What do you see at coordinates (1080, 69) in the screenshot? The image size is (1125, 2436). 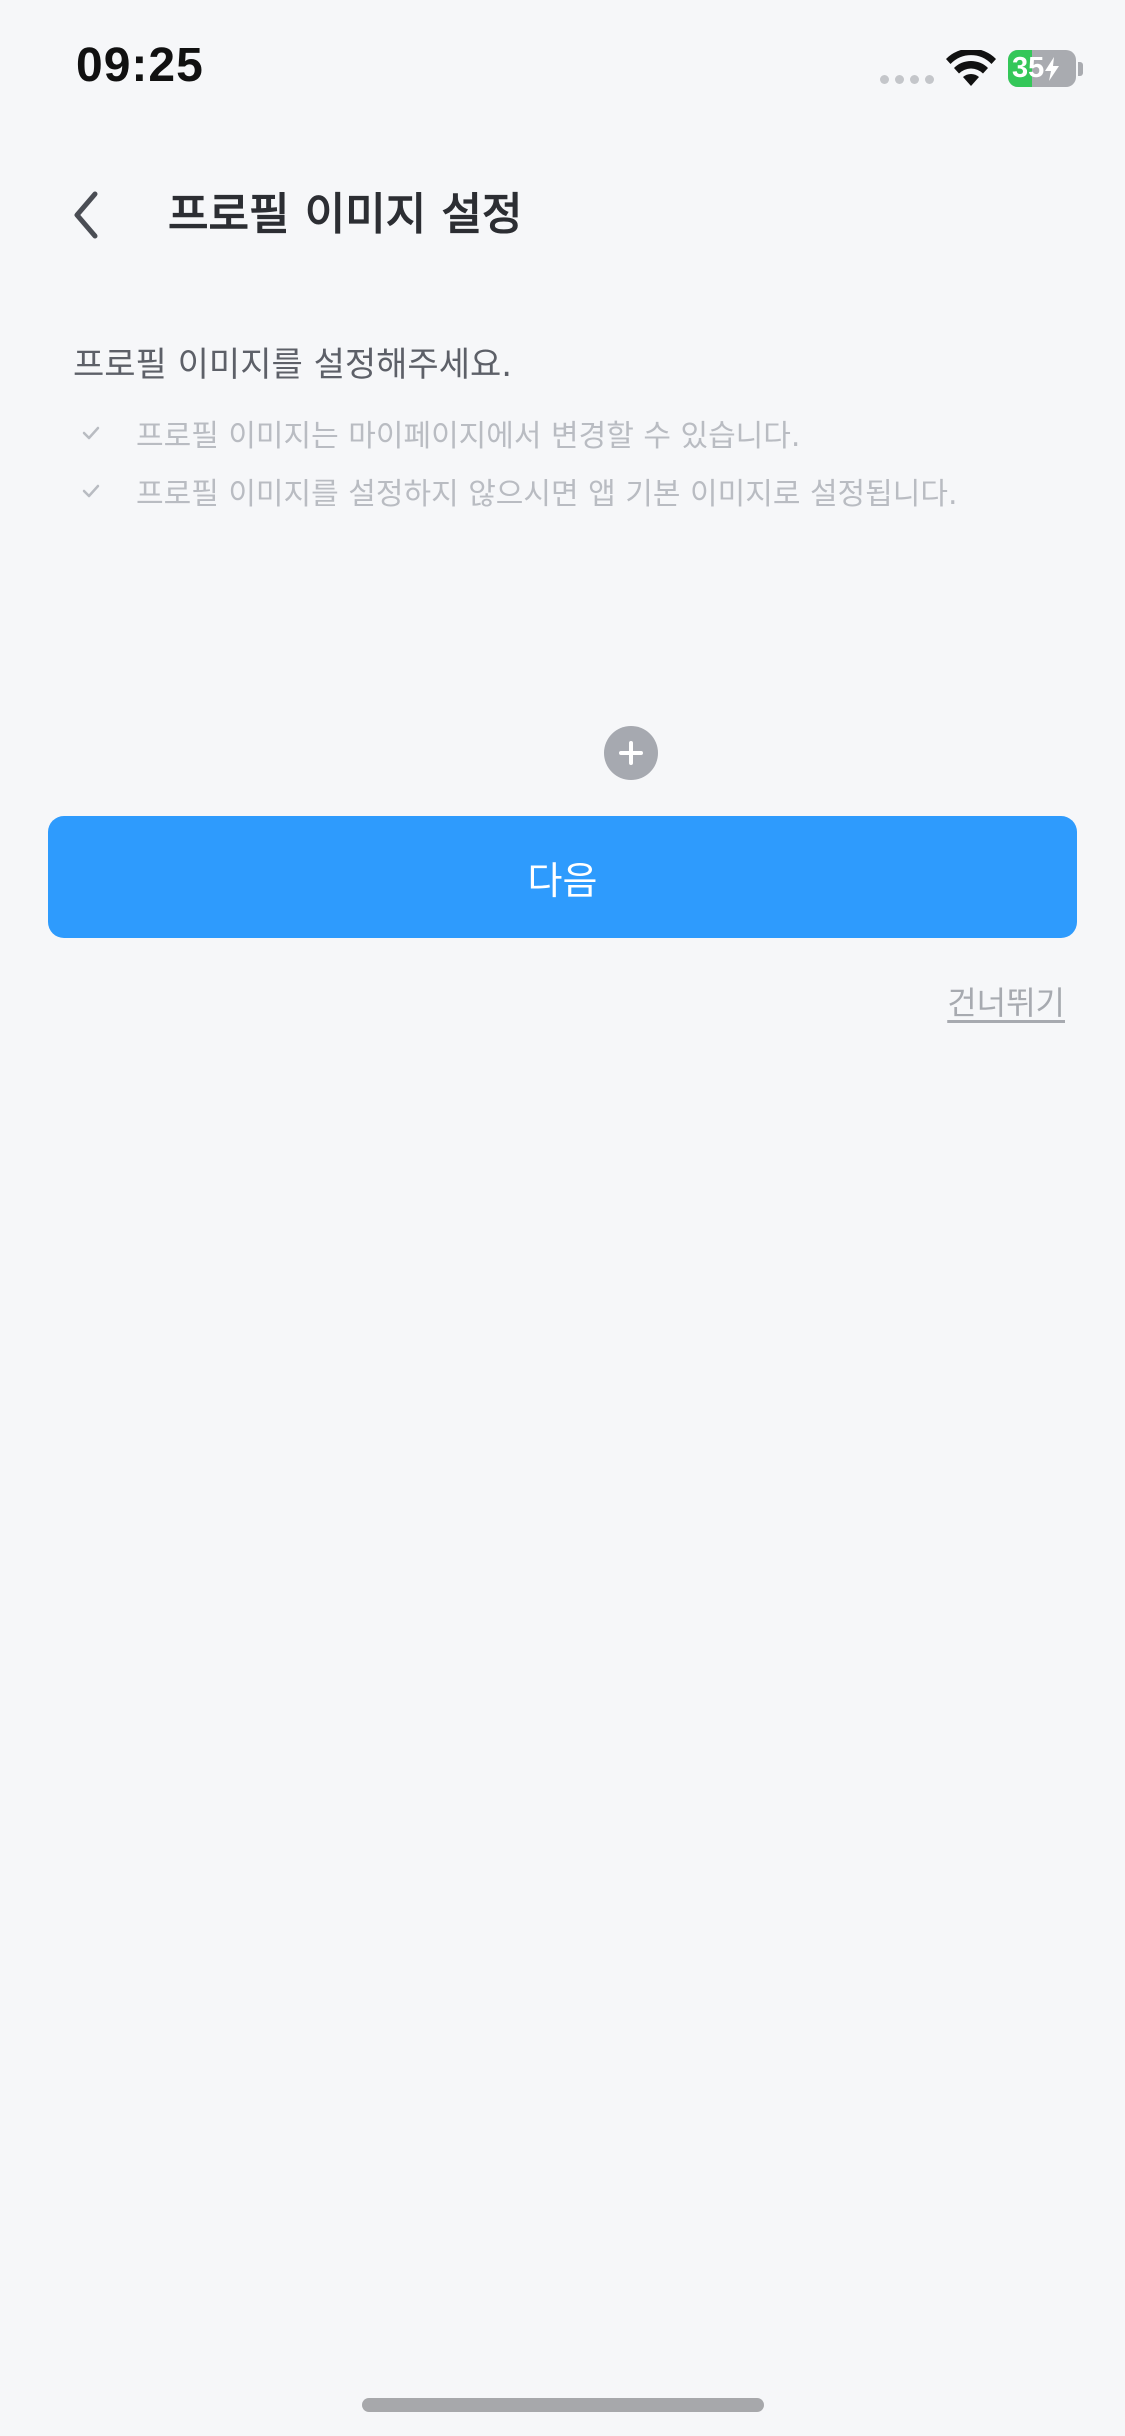 I see `battery-cap` at bounding box center [1080, 69].